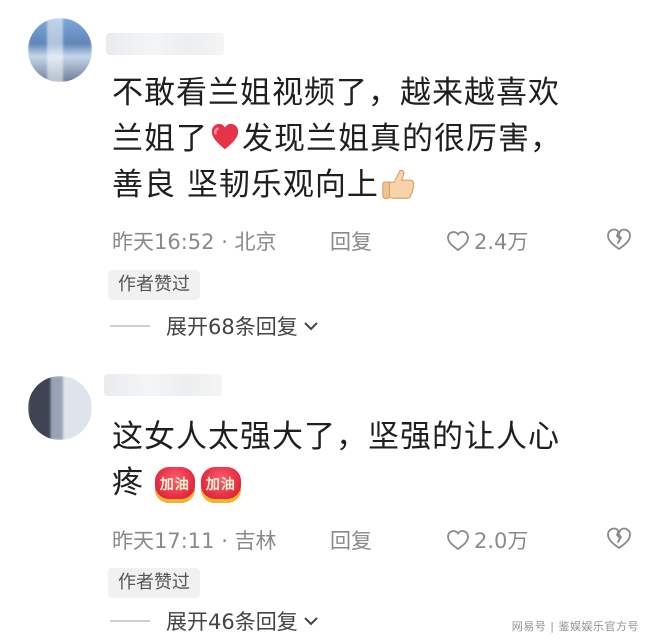 The image size is (647, 640). I want to click on thumbs-up-emoji-icon, so click(398, 187).